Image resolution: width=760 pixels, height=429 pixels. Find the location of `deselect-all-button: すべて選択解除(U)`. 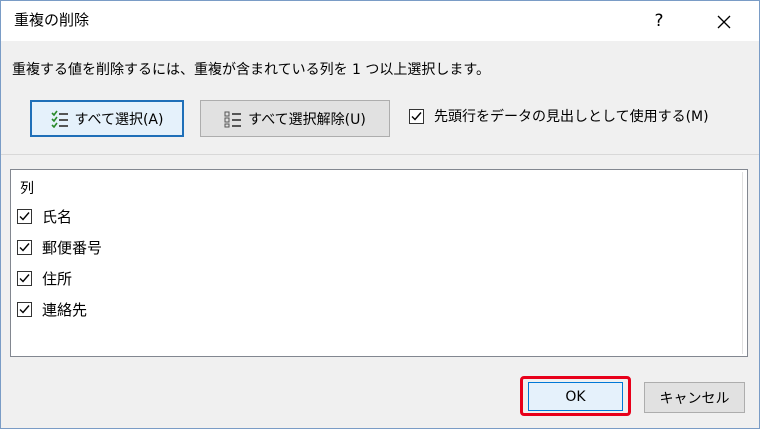

deselect-all-button: すべて選択解除(U) is located at coordinates (295, 118).